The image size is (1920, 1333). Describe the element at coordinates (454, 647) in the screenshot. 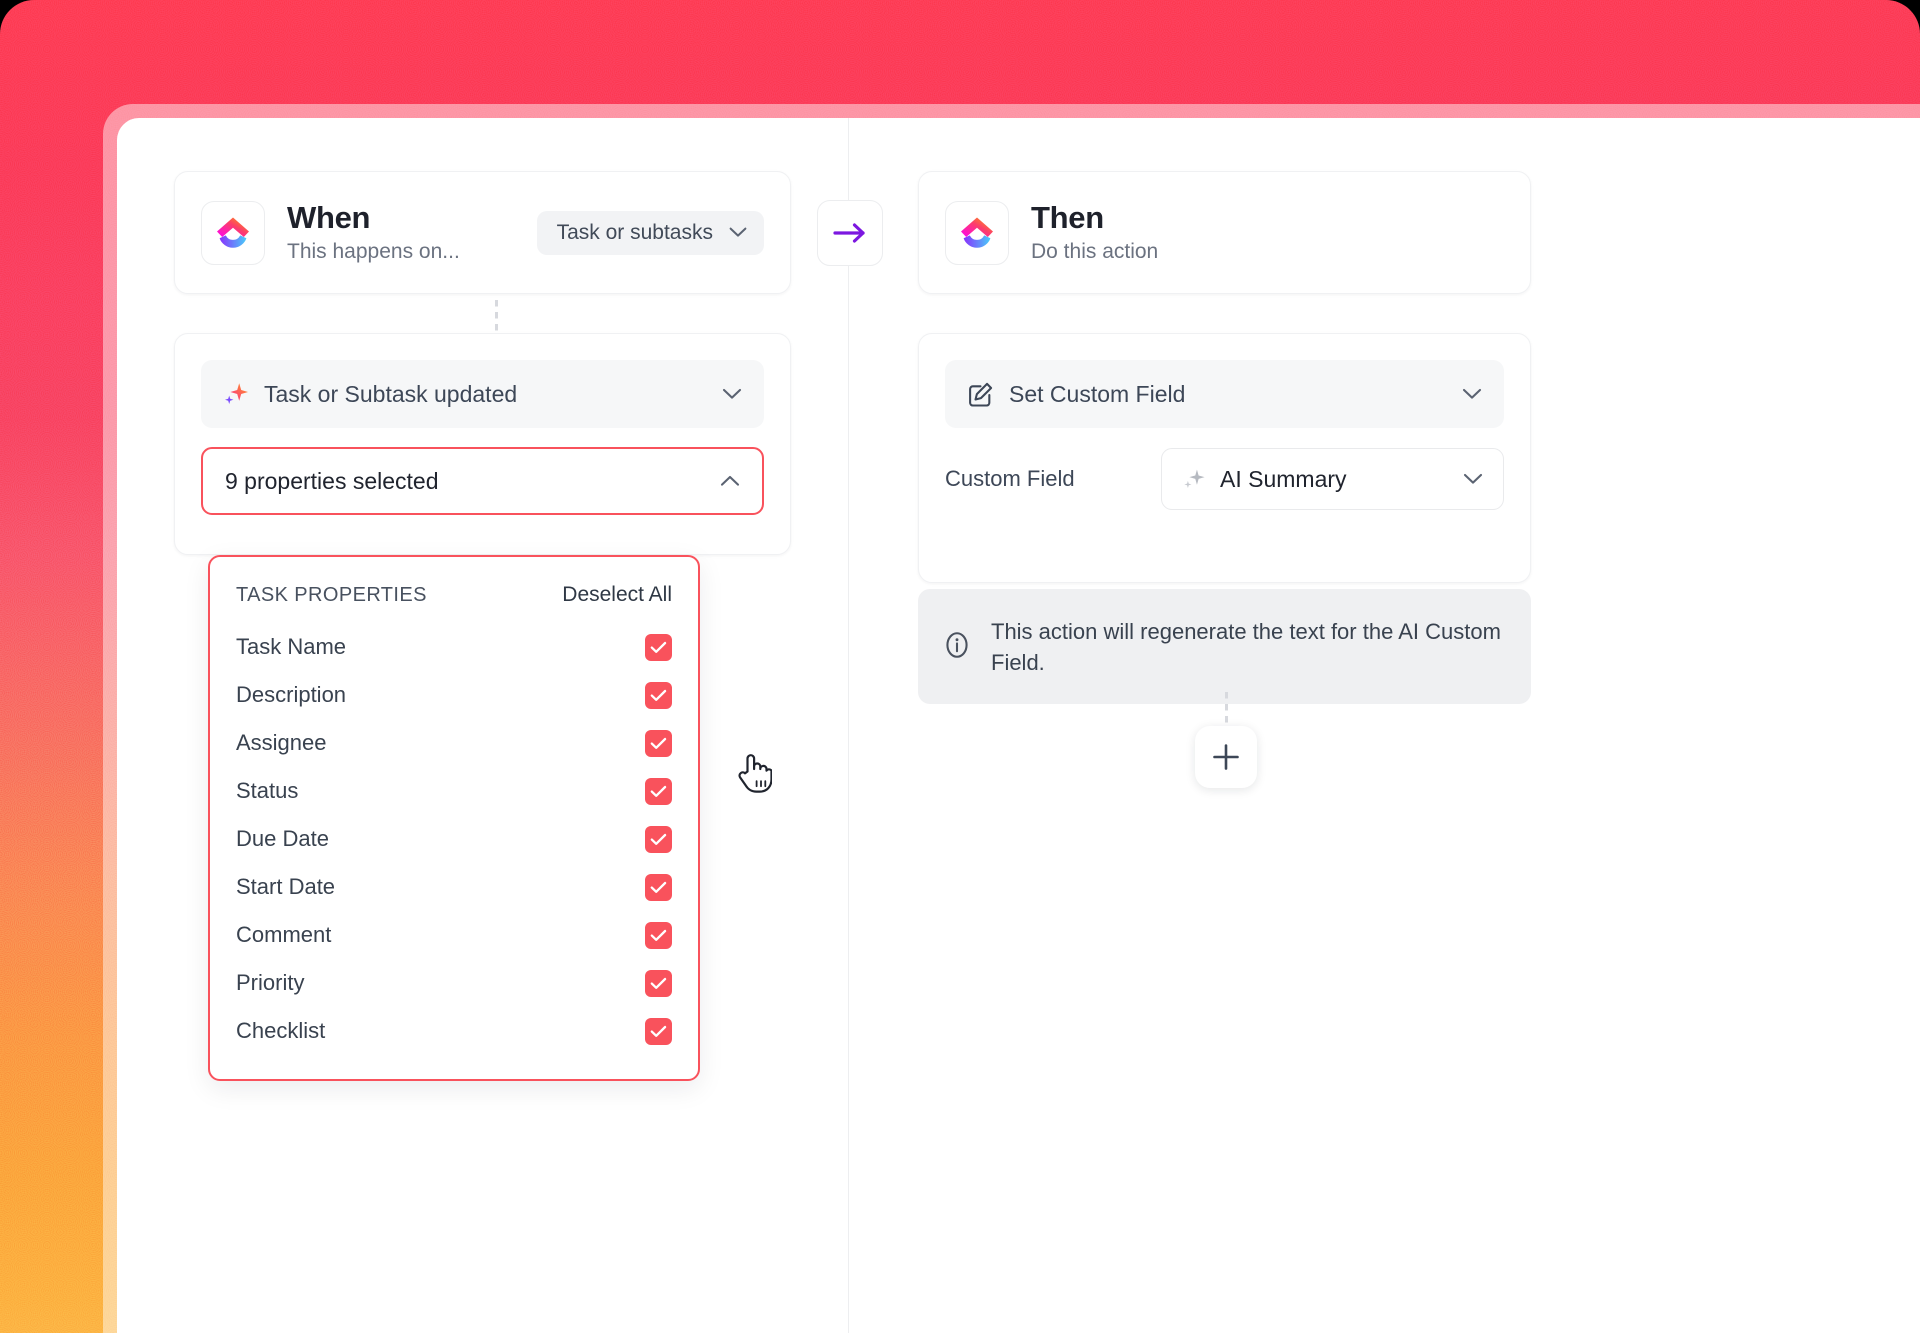

I see `property-row: Task Name` at that location.